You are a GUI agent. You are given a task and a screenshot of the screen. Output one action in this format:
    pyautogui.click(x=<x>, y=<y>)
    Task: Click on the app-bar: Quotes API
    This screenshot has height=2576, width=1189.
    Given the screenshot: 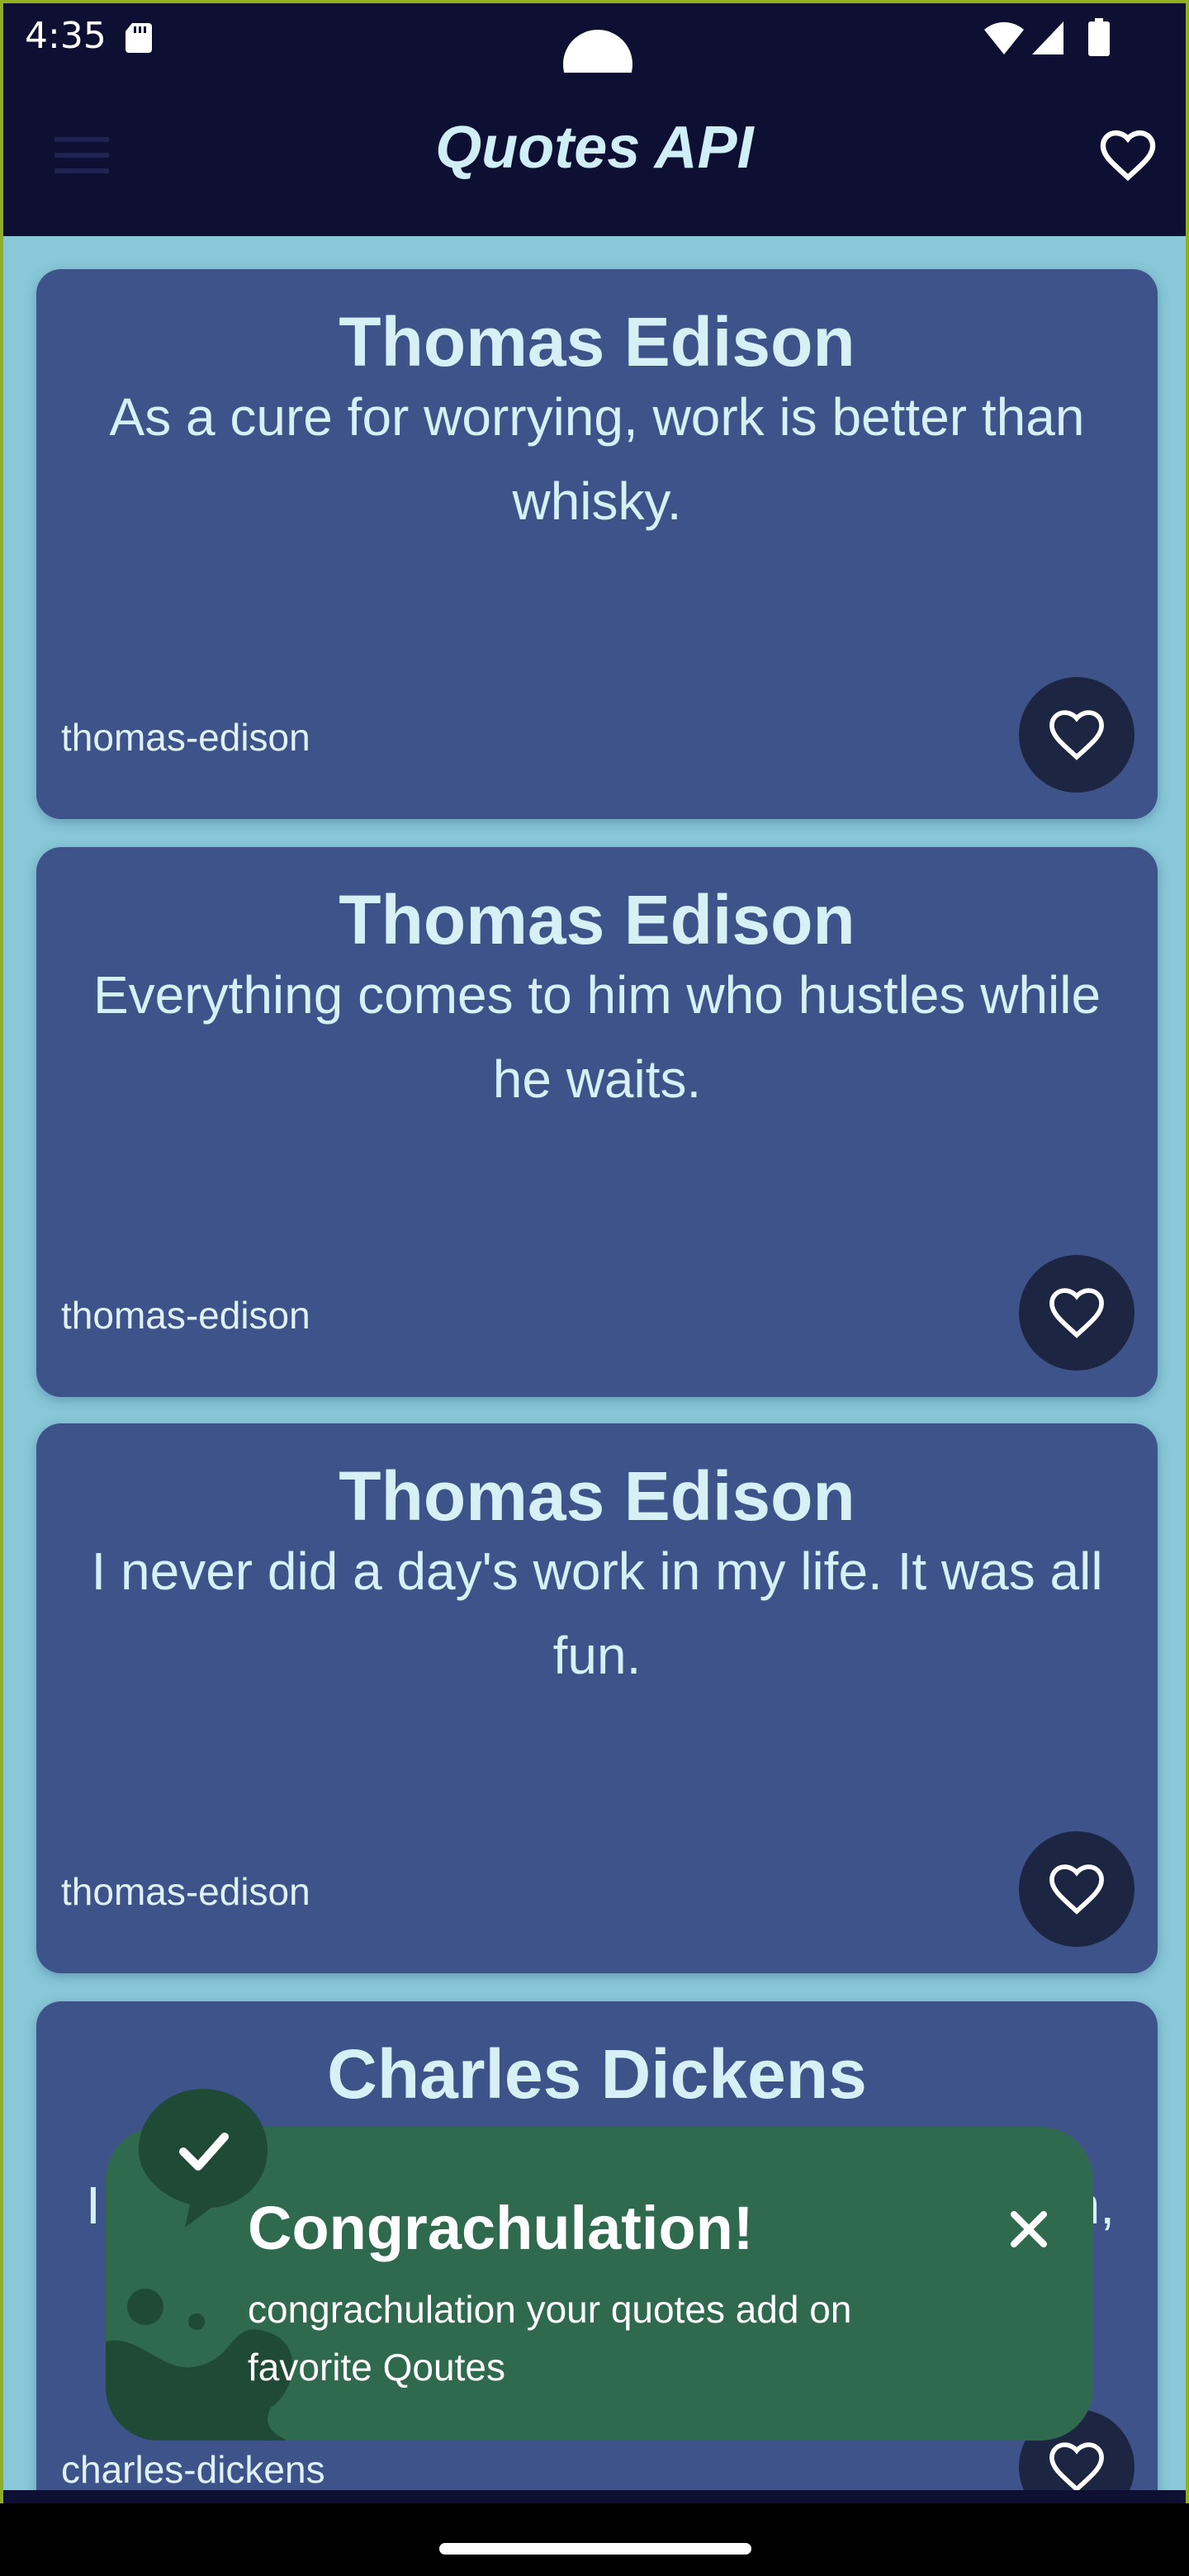 What is the action you would take?
    pyautogui.click(x=594, y=154)
    